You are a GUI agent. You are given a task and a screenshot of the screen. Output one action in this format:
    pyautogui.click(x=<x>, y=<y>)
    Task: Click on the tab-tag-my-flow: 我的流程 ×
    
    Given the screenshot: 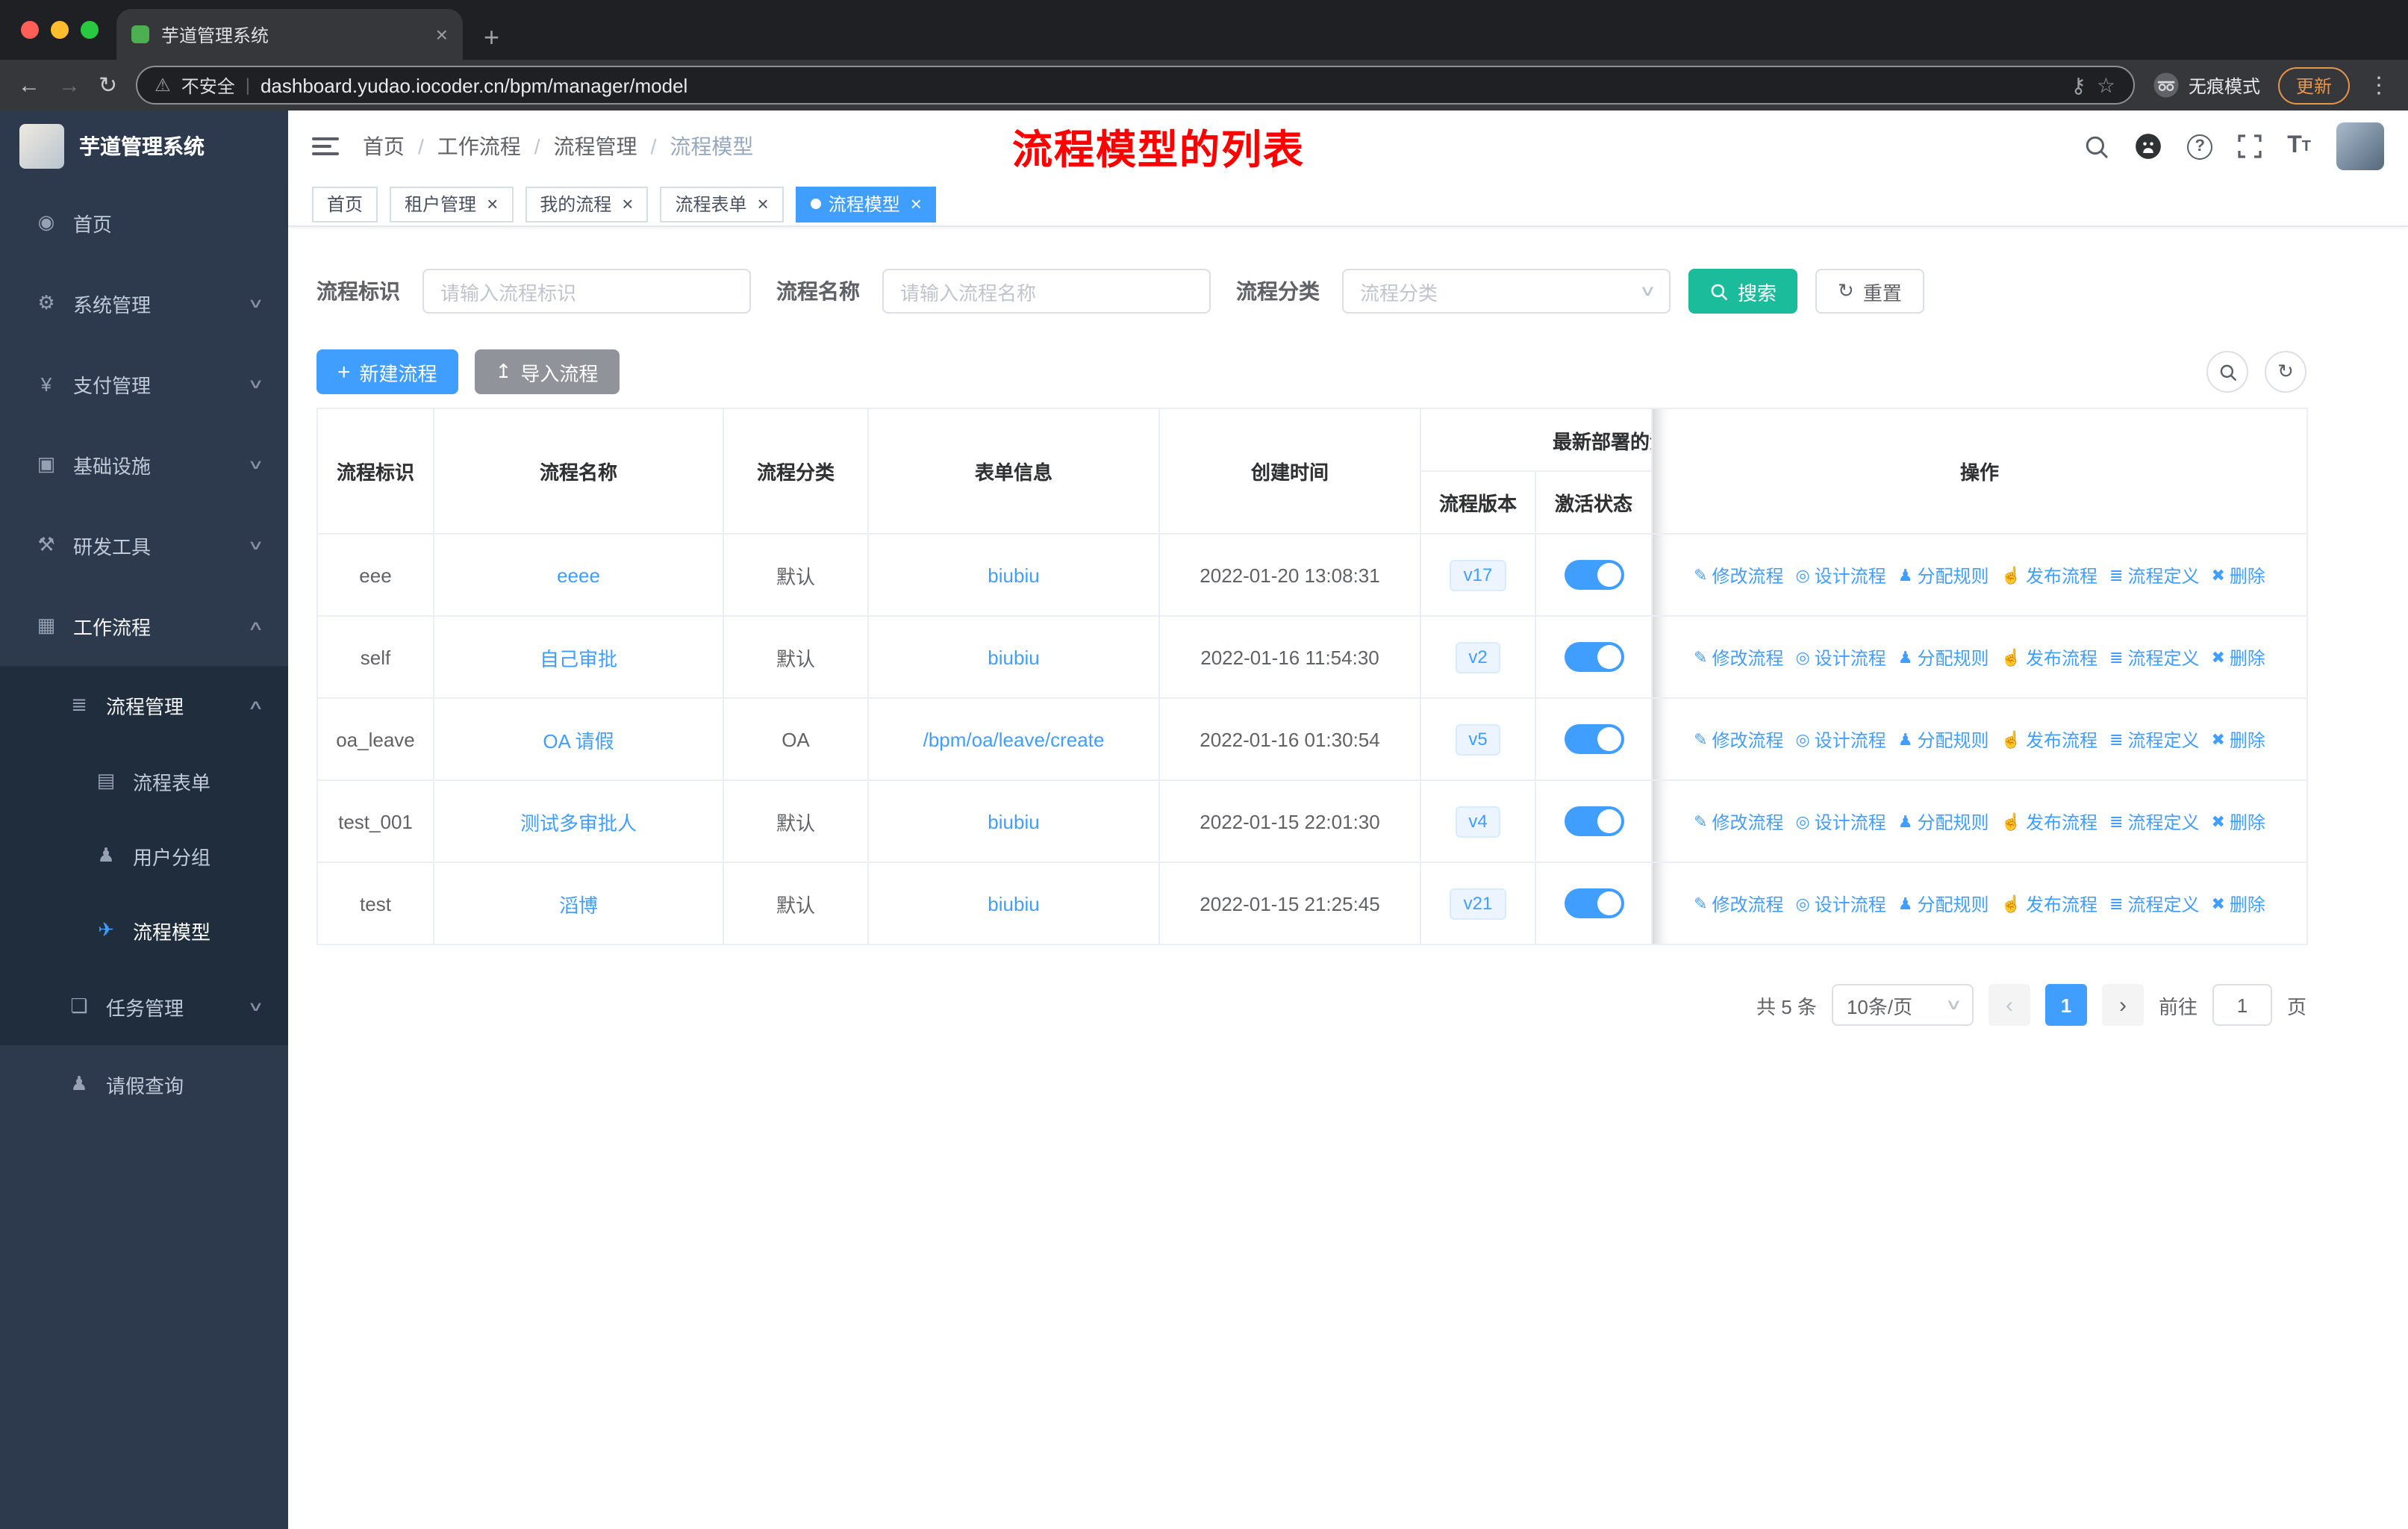 What is the action you would take?
    pyautogui.click(x=587, y=204)
    